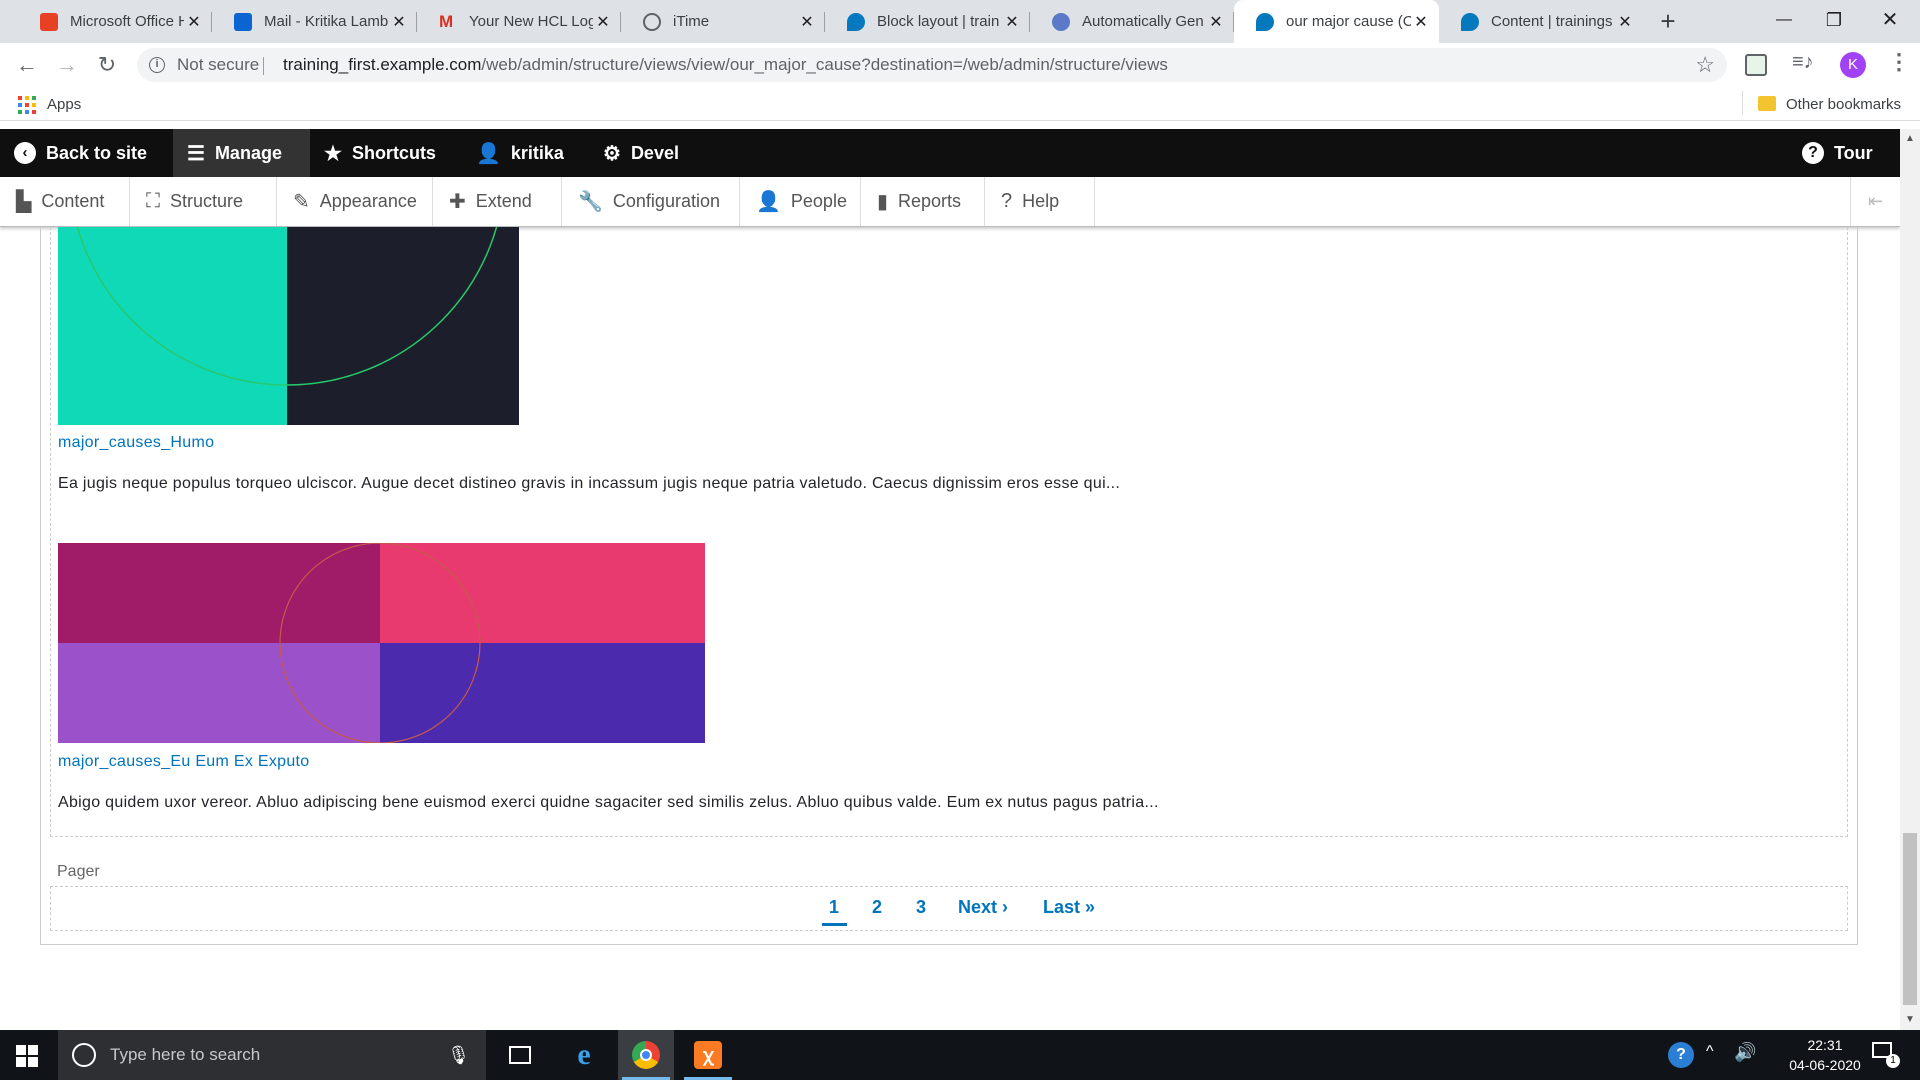 Image resolution: width=1920 pixels, height=1080 pixels. Describe the element at coordinates (380, 153) in the screenshot. I see `shortcuts-tab: ★ Shortcuts` at that location.